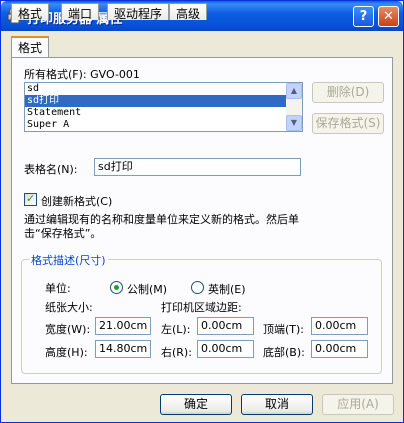 The width and height of the screenshot is (404, 423). What do you see at coordinates (196, 404) in the screenshot?
I see `ok-button: 确定` at bounding box center [196, 404].